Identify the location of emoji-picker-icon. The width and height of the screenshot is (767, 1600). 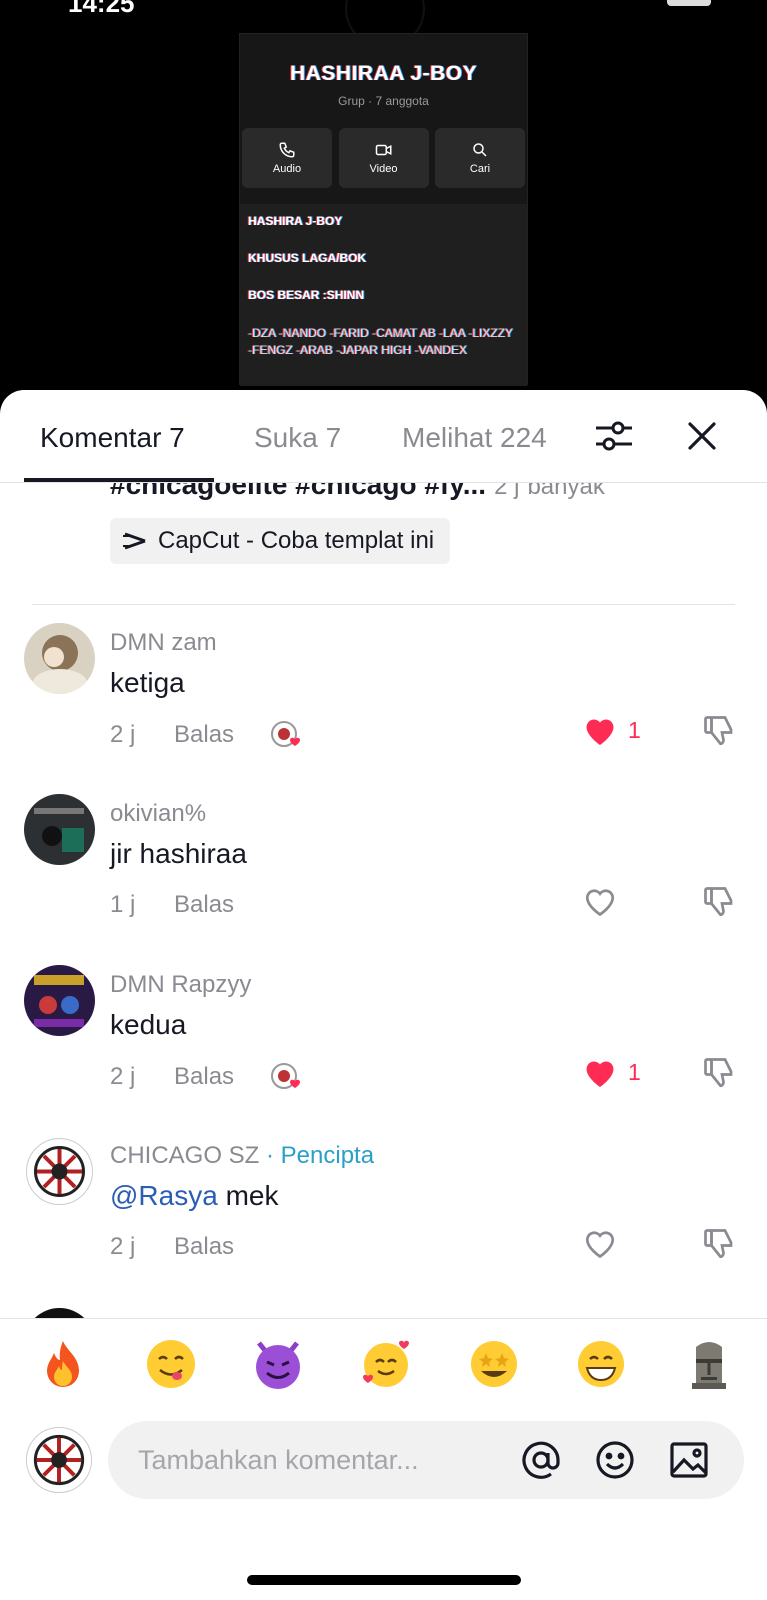
(615, 1460).